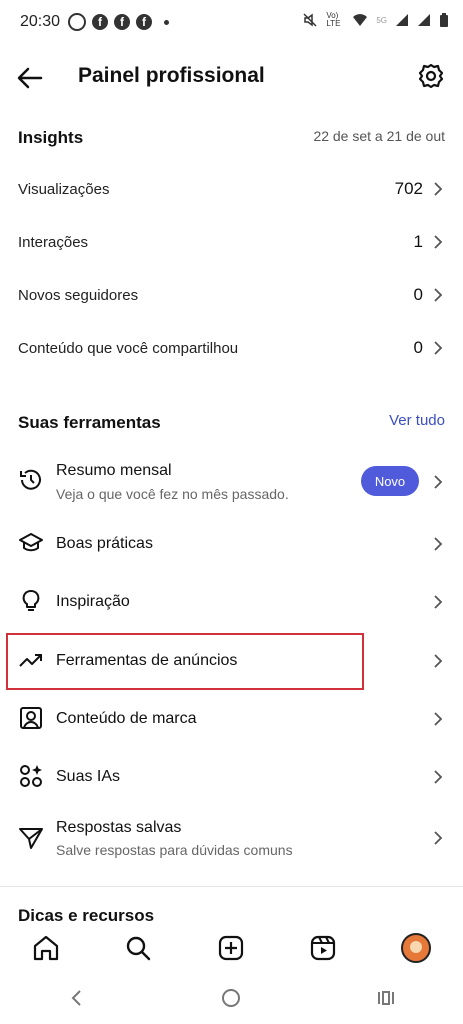  What do you see at coordinates (431, 76) in the screenshot?
I see `settings-gear-icon` at bounding box center [431, 76].